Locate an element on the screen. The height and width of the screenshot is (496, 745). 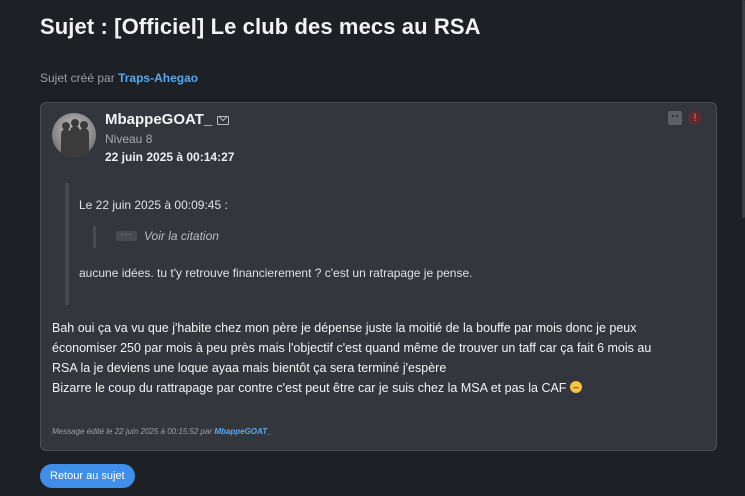
nested-quote: ··· Voir la citation is located at coordinates (156, 237).